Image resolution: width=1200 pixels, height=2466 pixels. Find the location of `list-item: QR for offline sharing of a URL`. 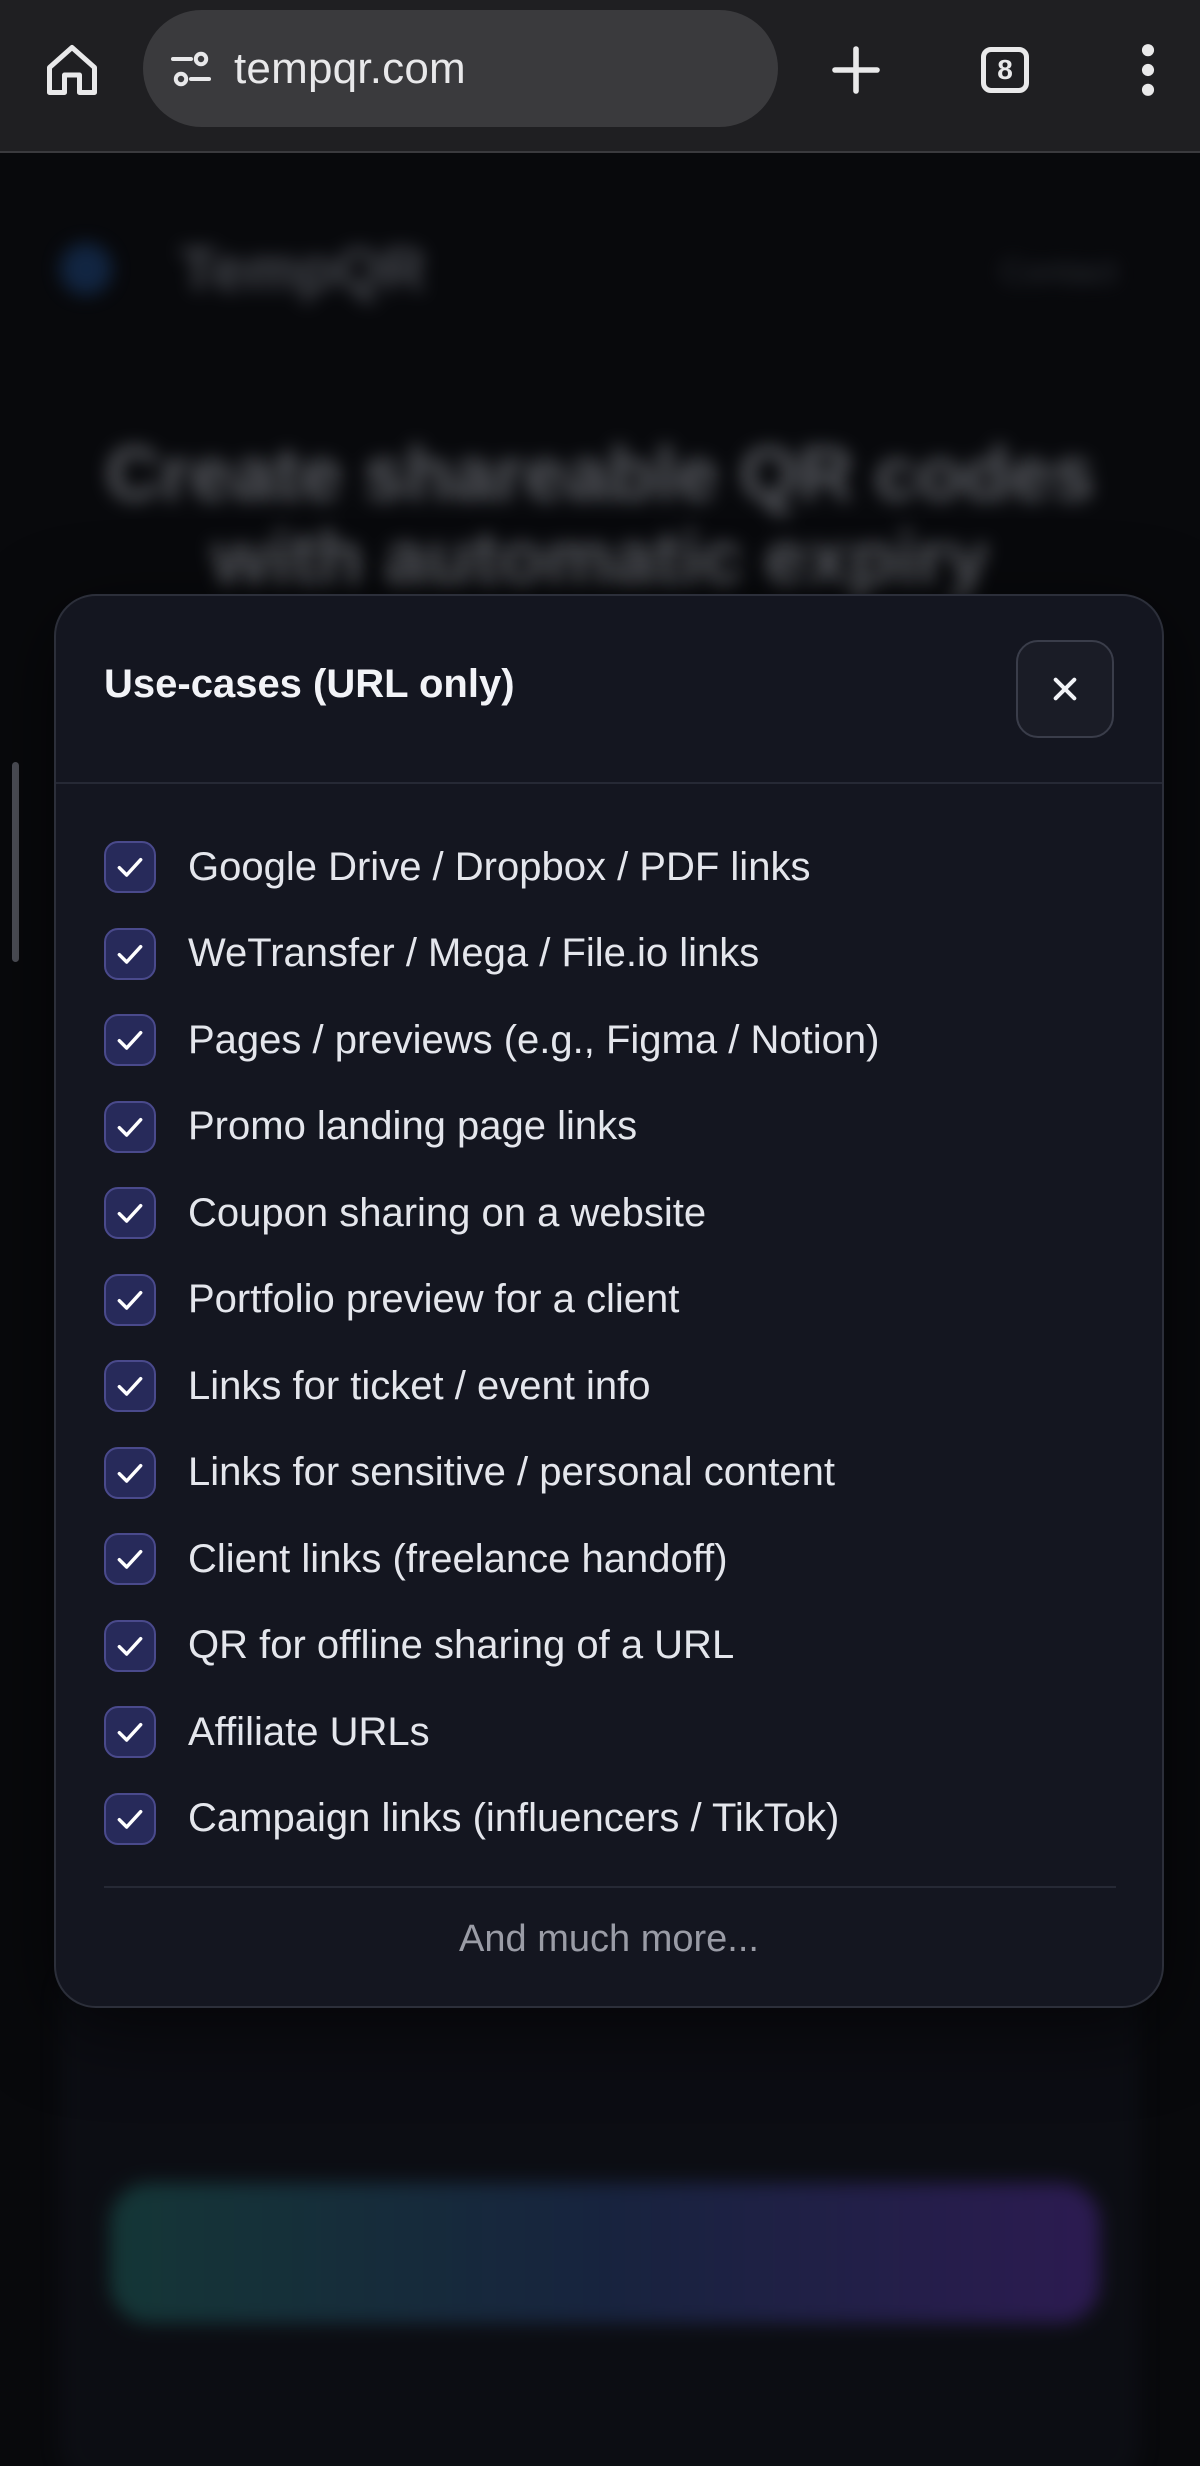

list-item: QR for offline sharing of a URL is located at coordinates (609, 1646).